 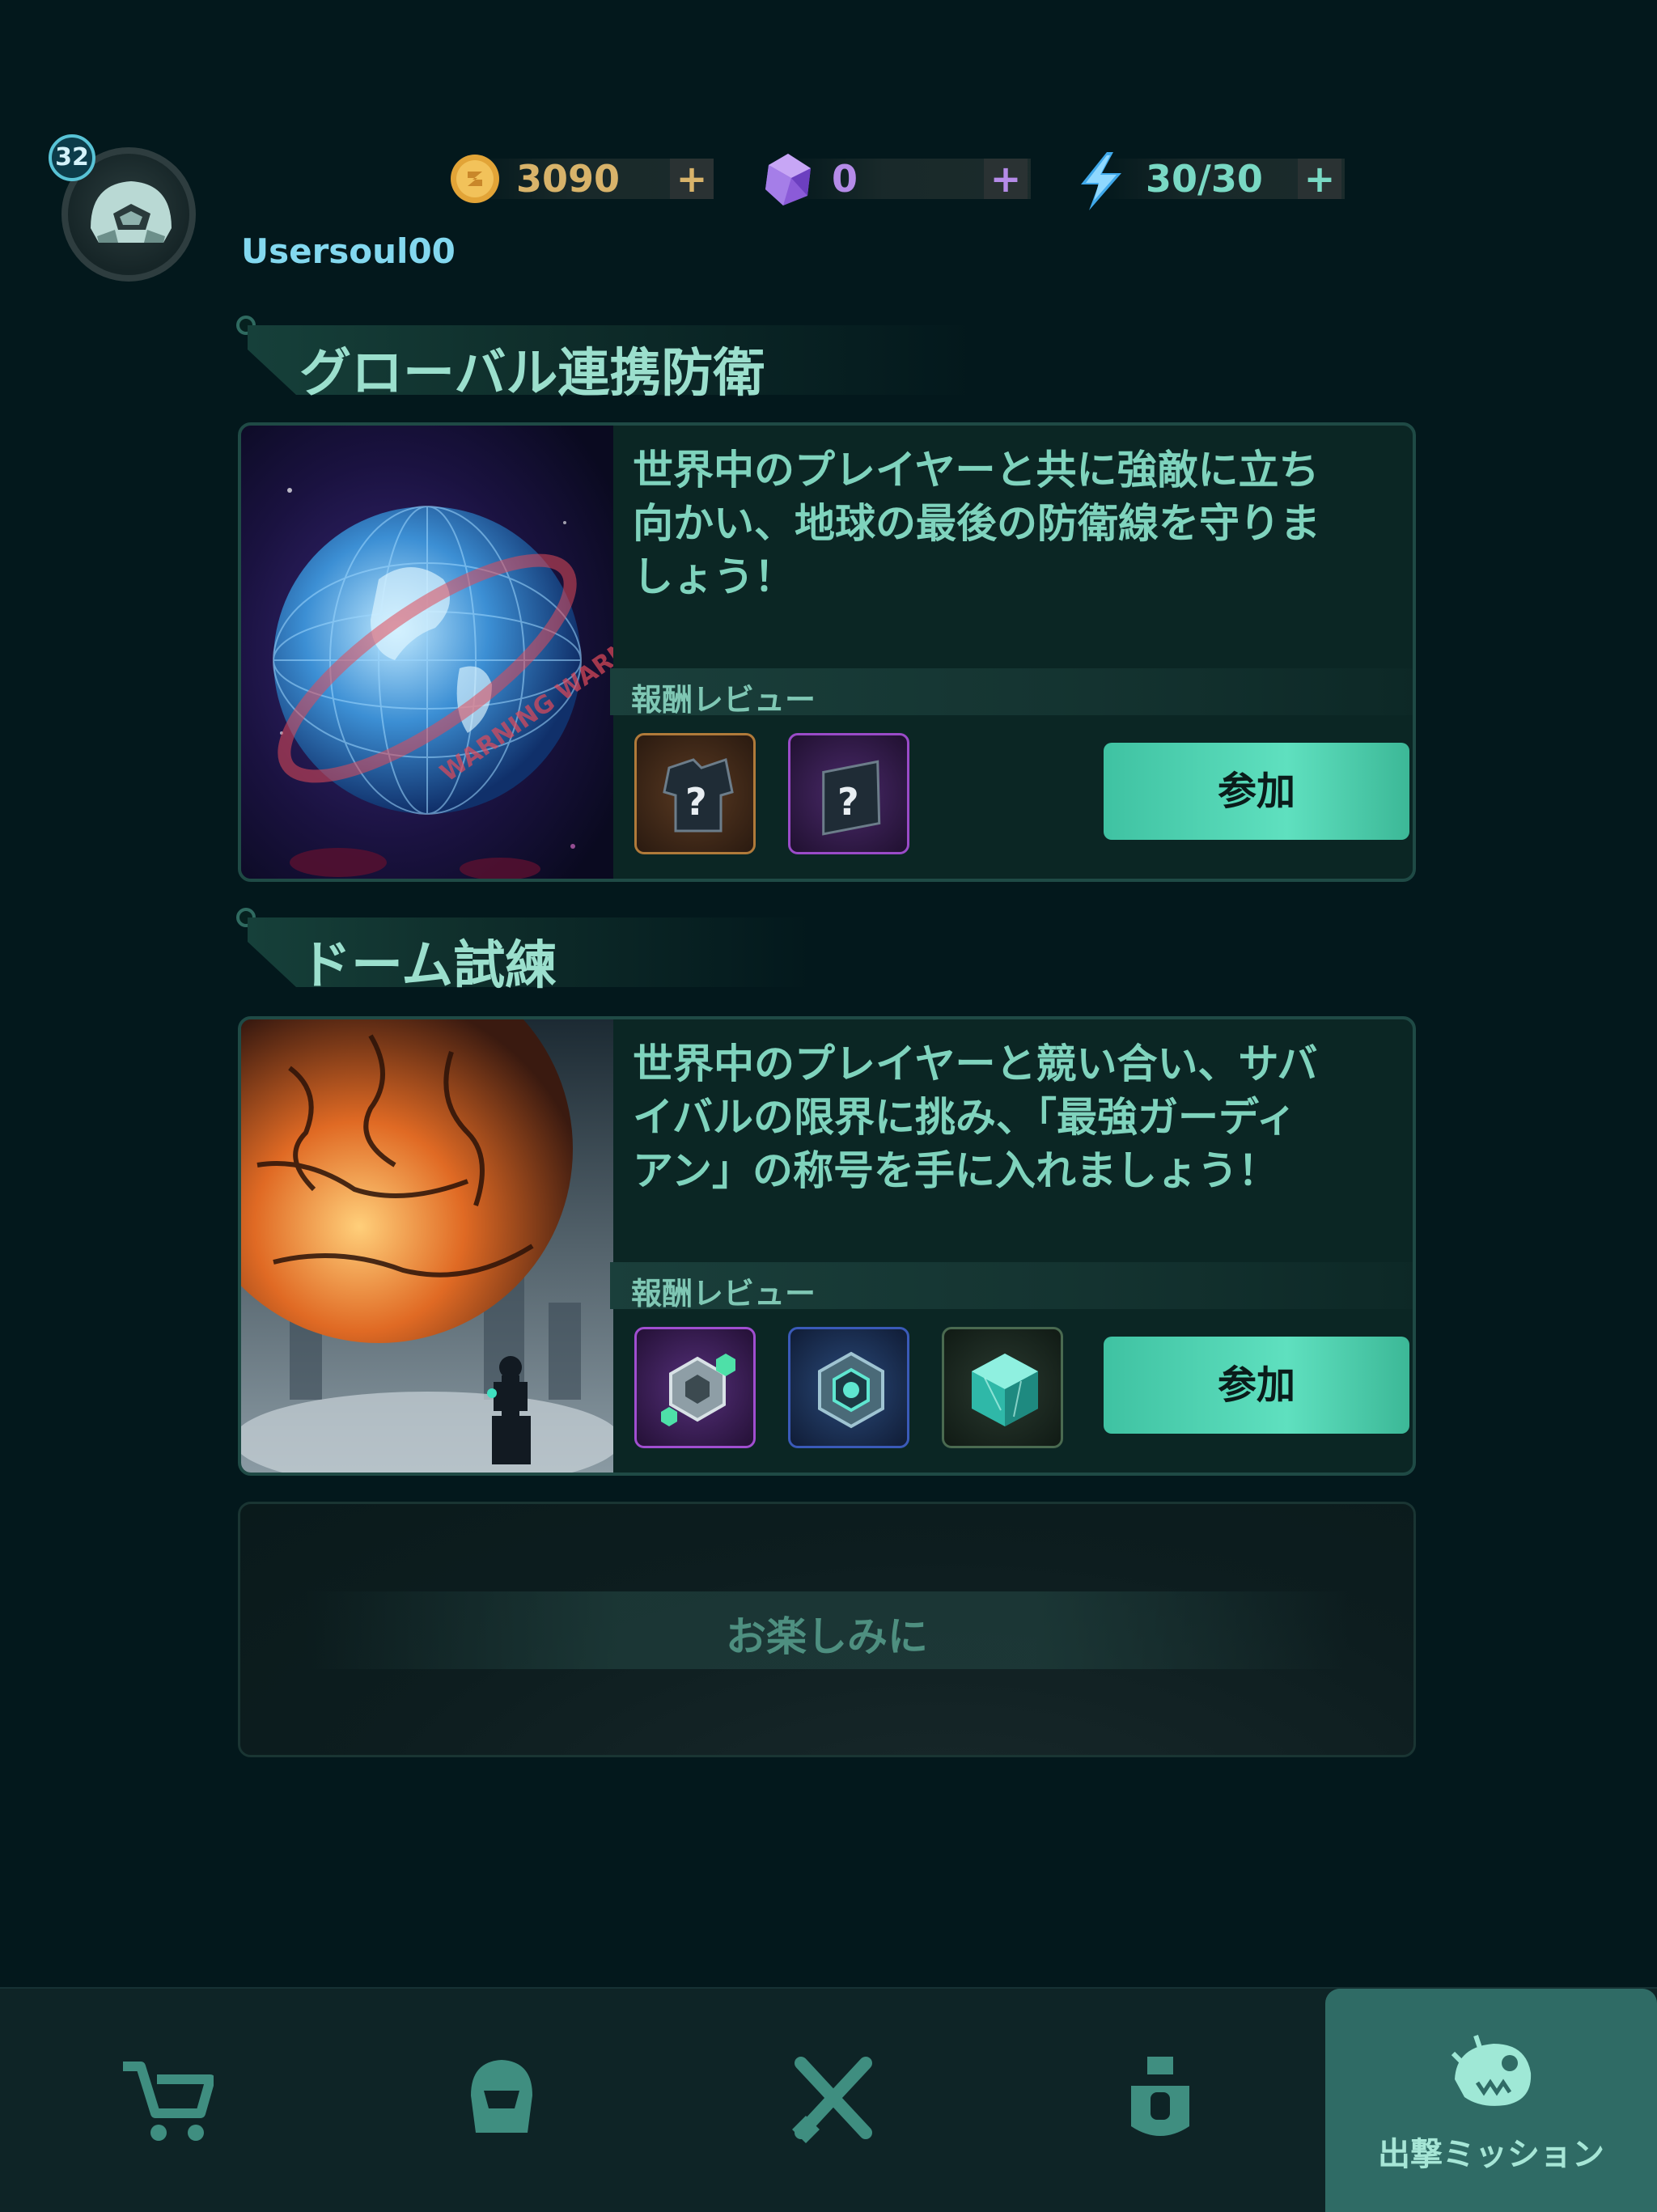 What do you see at coordinates (1160, 2096) in the screenshot?
I see `robot-tower-icon` at bounding box center [1160, 2096].